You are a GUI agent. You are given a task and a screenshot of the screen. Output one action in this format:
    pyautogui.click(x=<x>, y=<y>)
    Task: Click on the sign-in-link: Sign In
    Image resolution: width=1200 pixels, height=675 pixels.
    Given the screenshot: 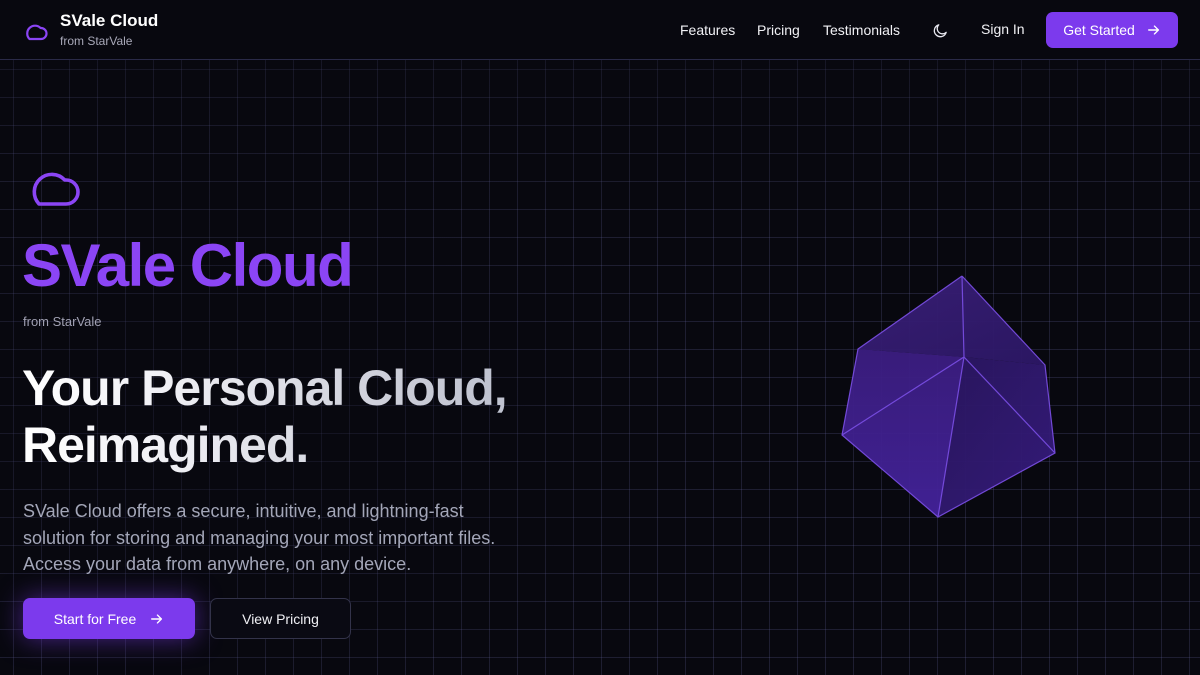 What is the action you would take?
    pyautogui.click(x=1003, y=29)
    